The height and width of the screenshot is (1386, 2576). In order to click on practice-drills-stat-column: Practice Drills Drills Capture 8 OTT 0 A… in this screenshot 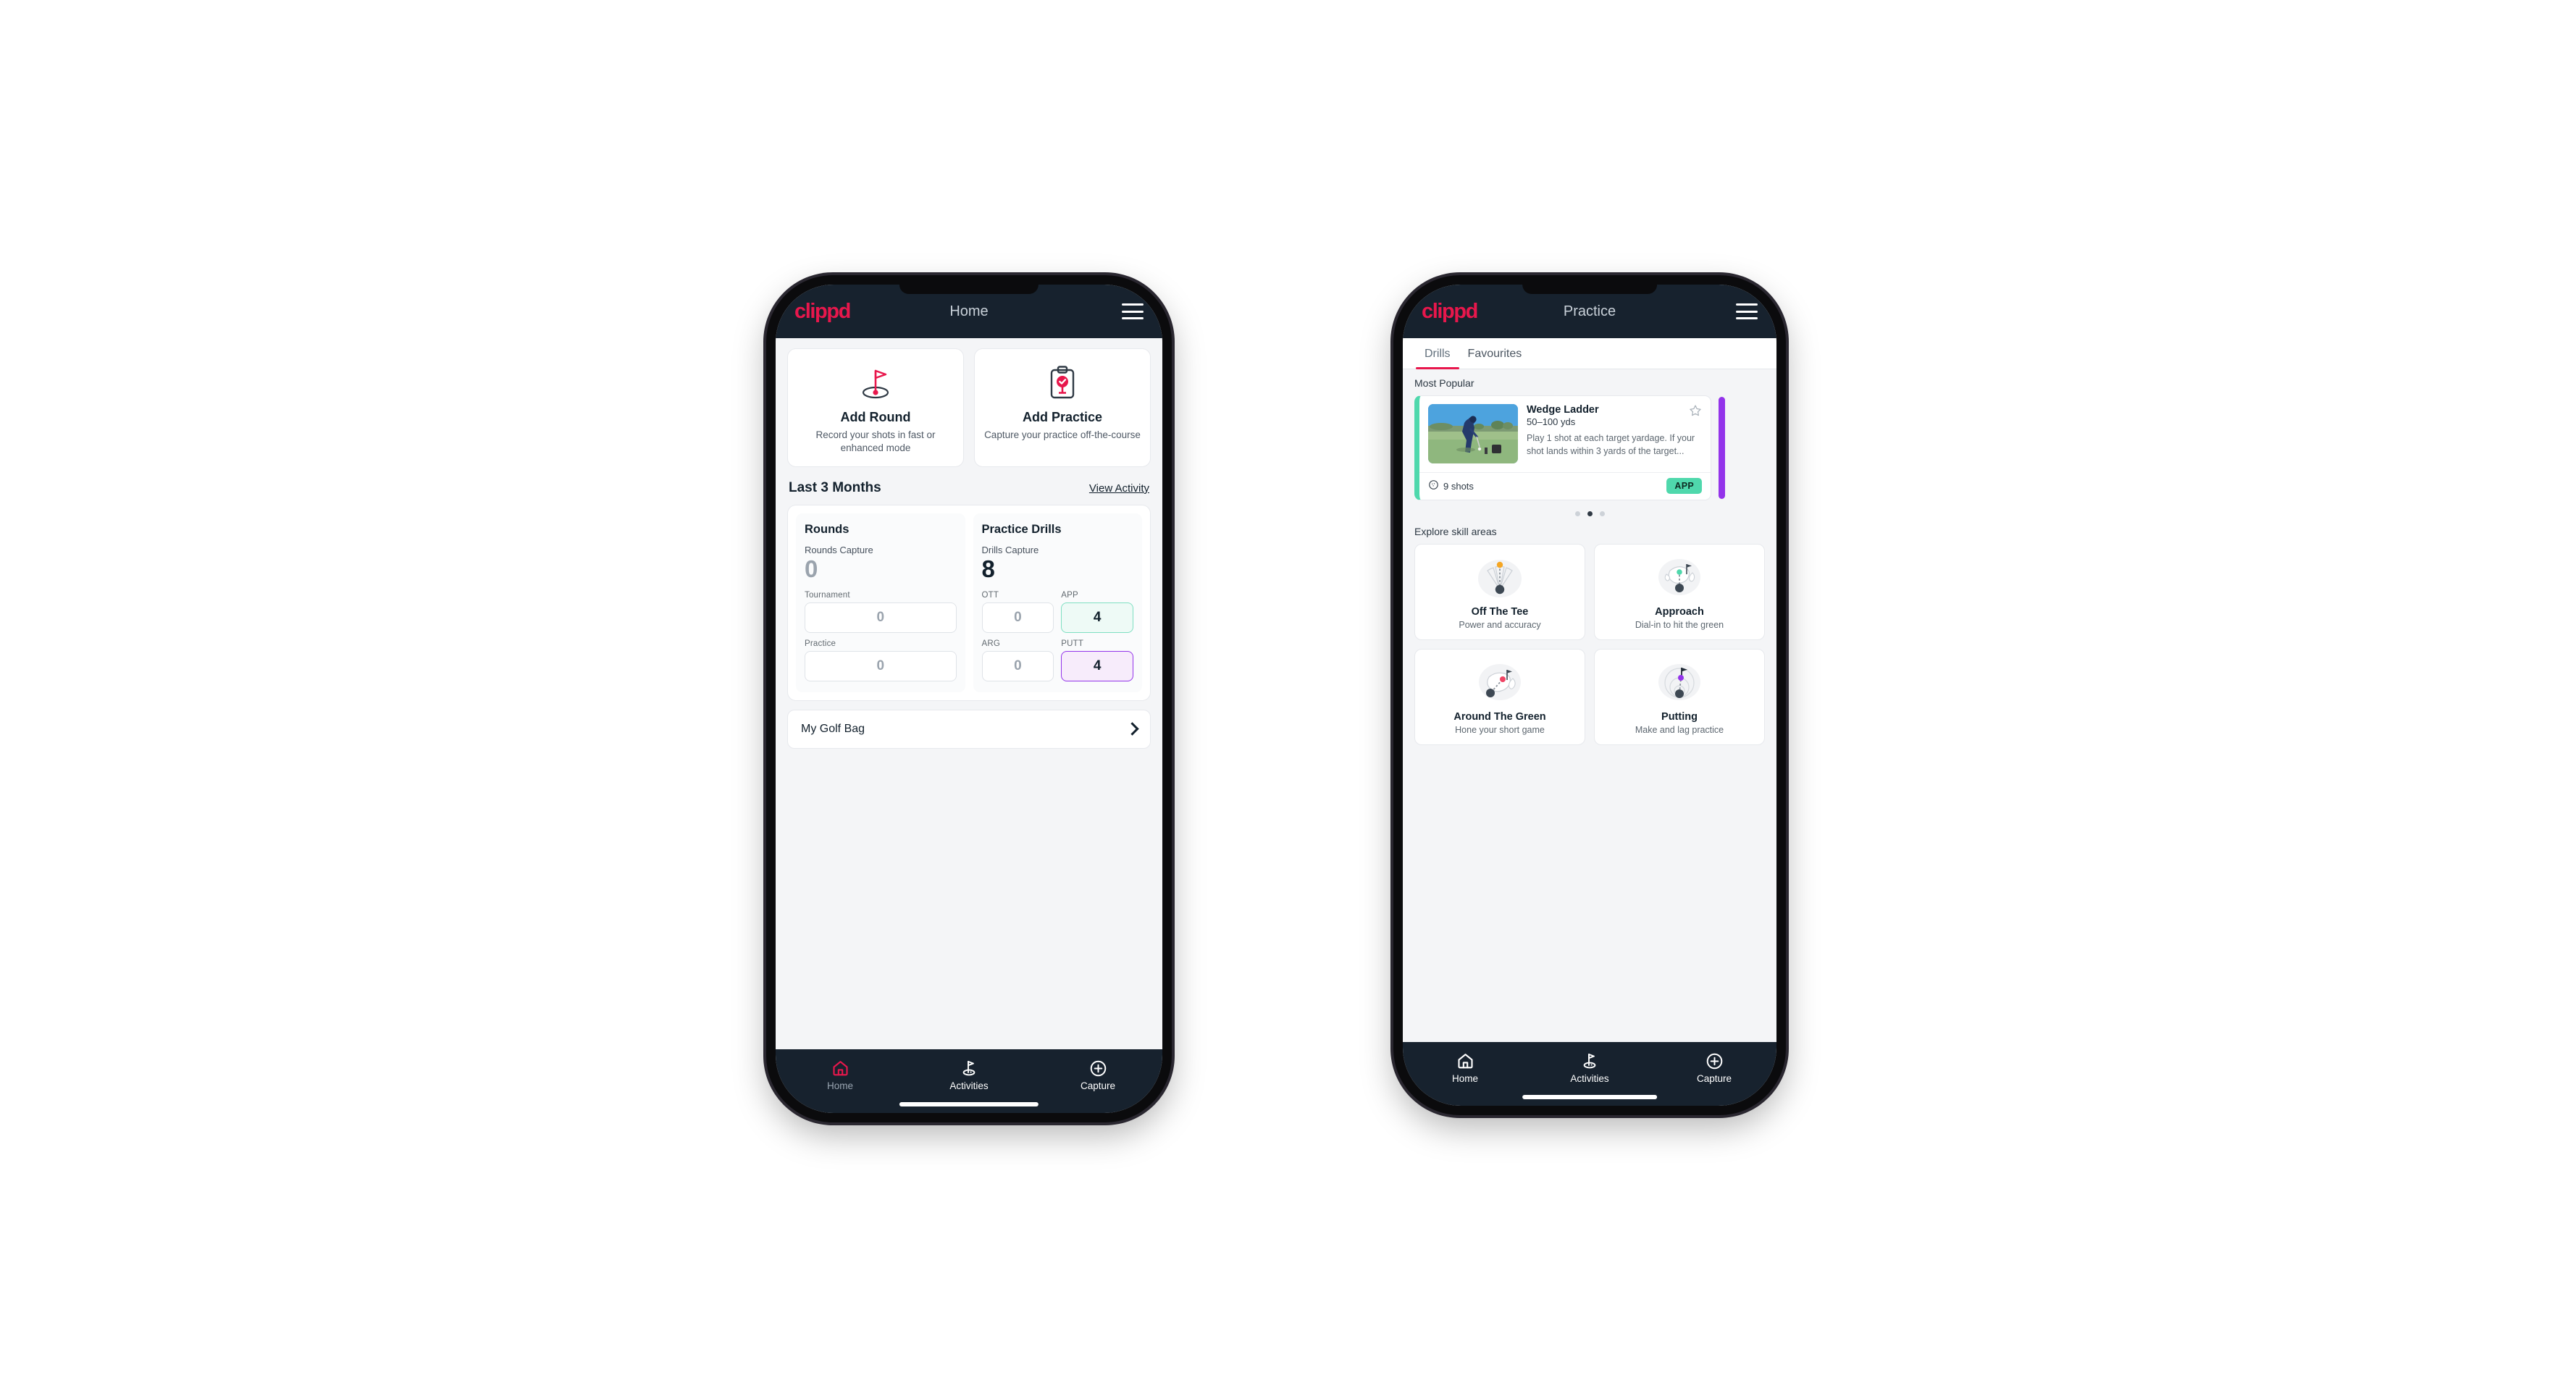, I will do `click(1057, 602)`.